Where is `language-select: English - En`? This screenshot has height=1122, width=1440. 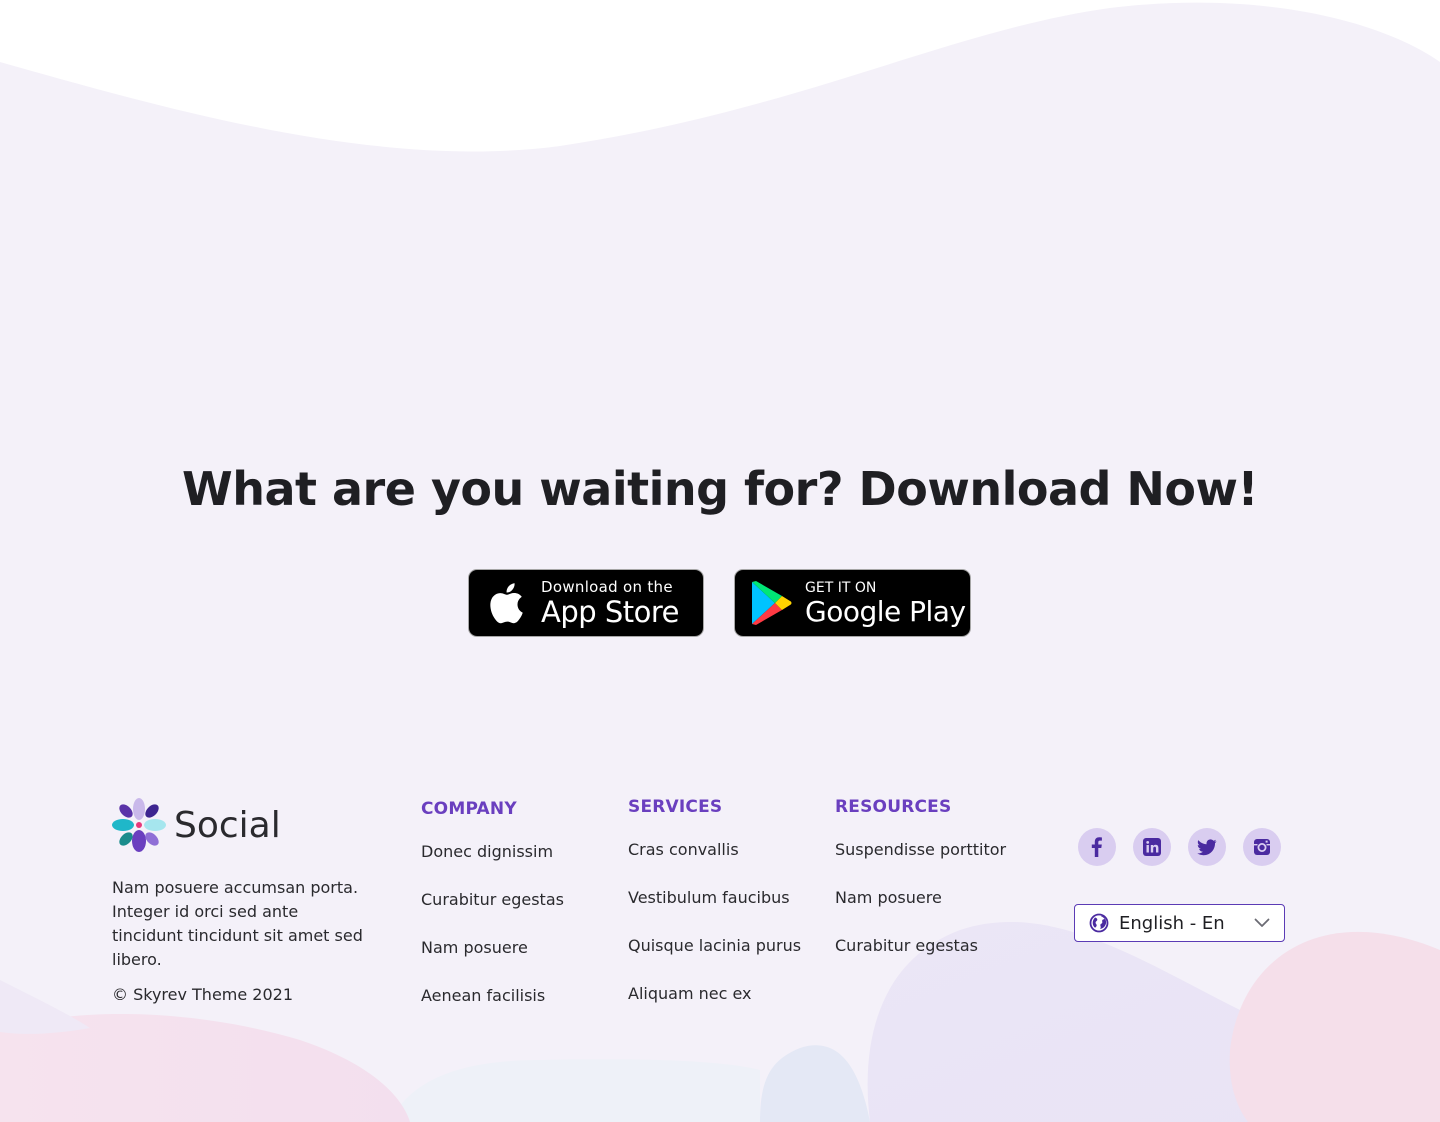 language-select: English - En is located at coordinates (1179, 923).